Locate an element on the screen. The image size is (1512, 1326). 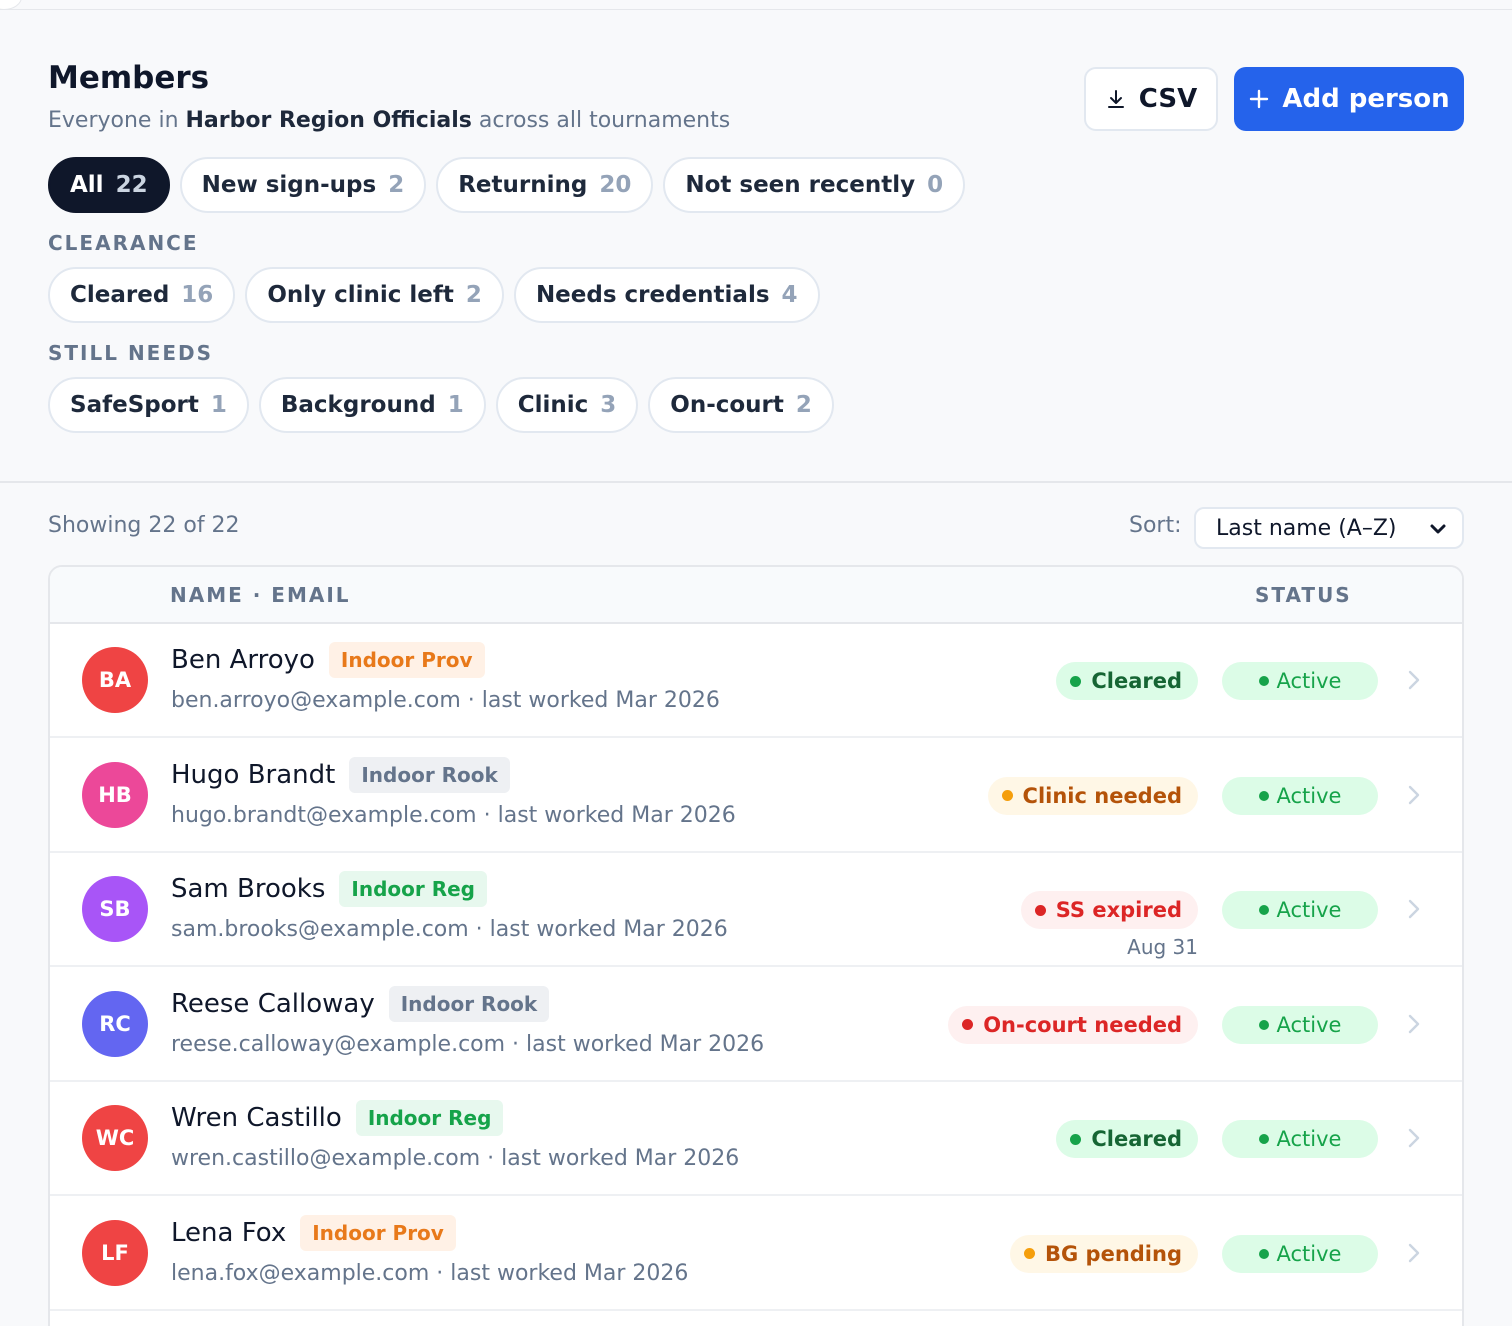
filter-chip-new-signups: New sign-ups 2 is located at coordinates (303, 185).